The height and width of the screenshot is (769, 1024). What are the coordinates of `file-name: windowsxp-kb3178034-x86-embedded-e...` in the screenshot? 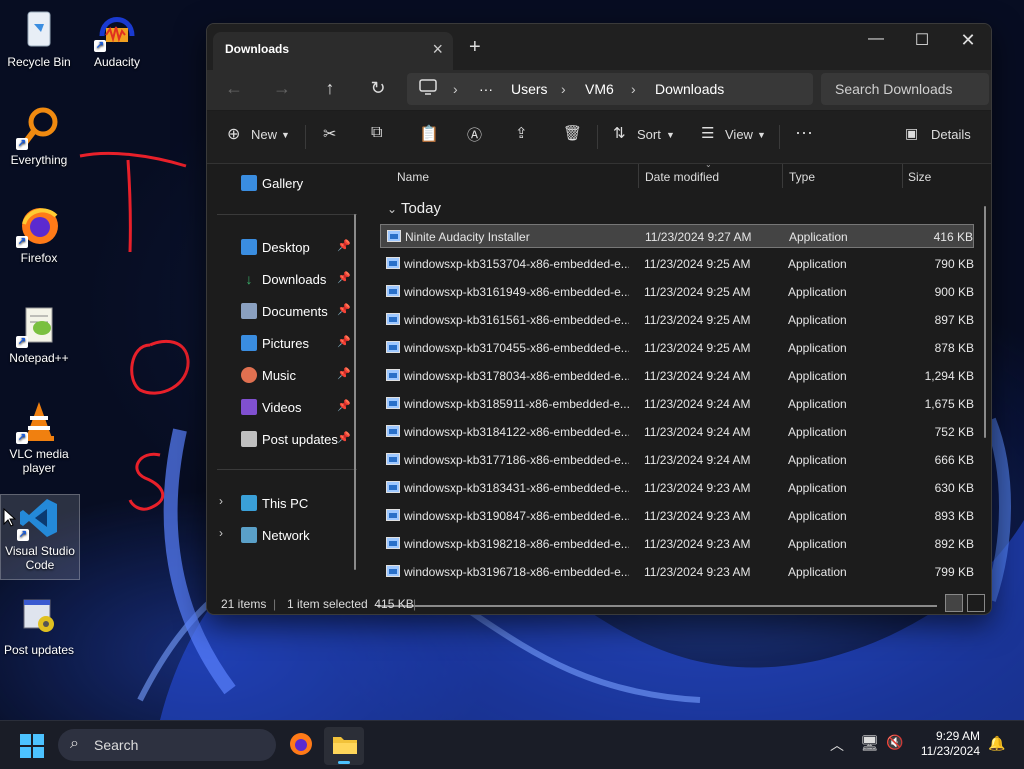 It's located at (516, 376).